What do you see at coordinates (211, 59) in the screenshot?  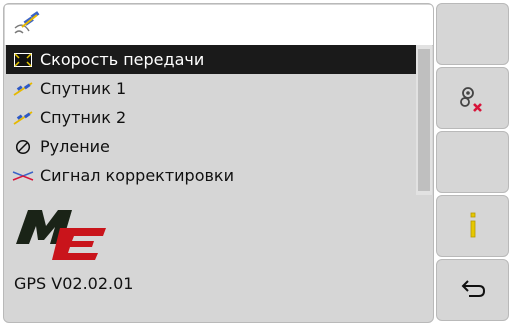 I see `list-item-transfer-speed: Скорость передачи` at bounding box center [211, 59].